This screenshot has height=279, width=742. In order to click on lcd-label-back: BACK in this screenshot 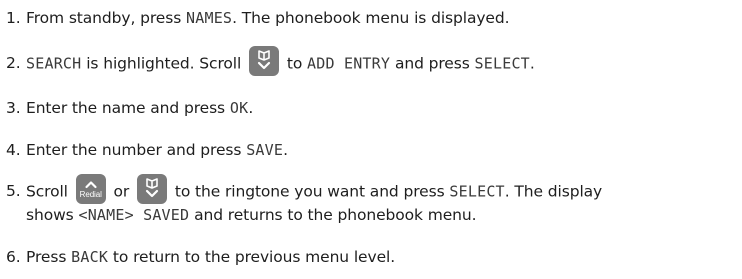, I will do `click(90, 257)`.